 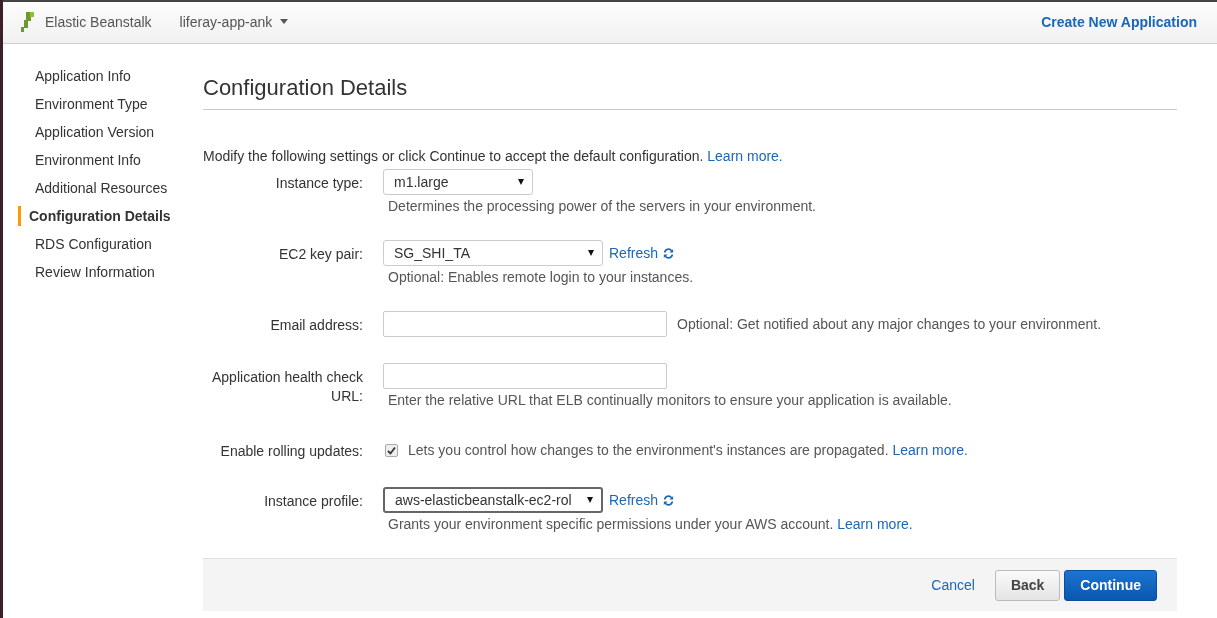 What do you see at coordinates (110, 216) in the screenshot?
I see `sidebar-item: Configuration Details` at bounding box center [110, 216].